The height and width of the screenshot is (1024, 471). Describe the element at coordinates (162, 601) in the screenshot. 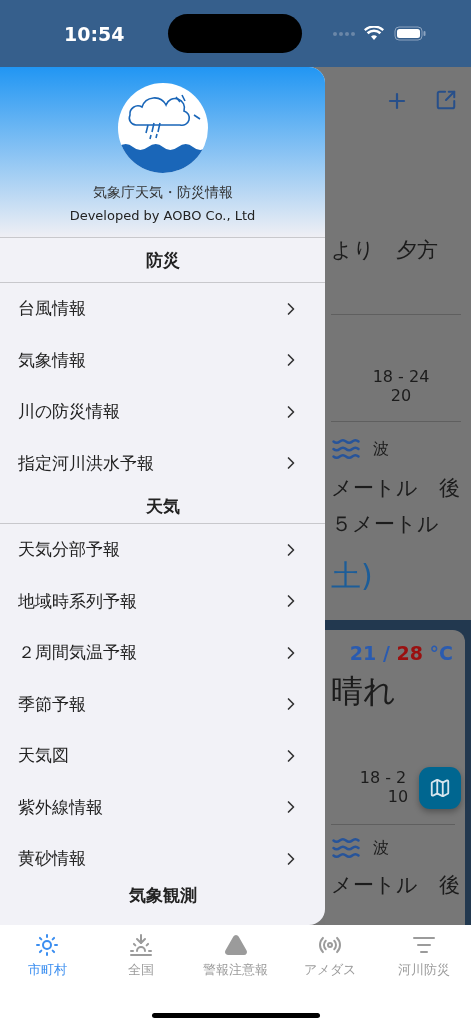

I see `menu-item: 地域時系列予報` at that location.